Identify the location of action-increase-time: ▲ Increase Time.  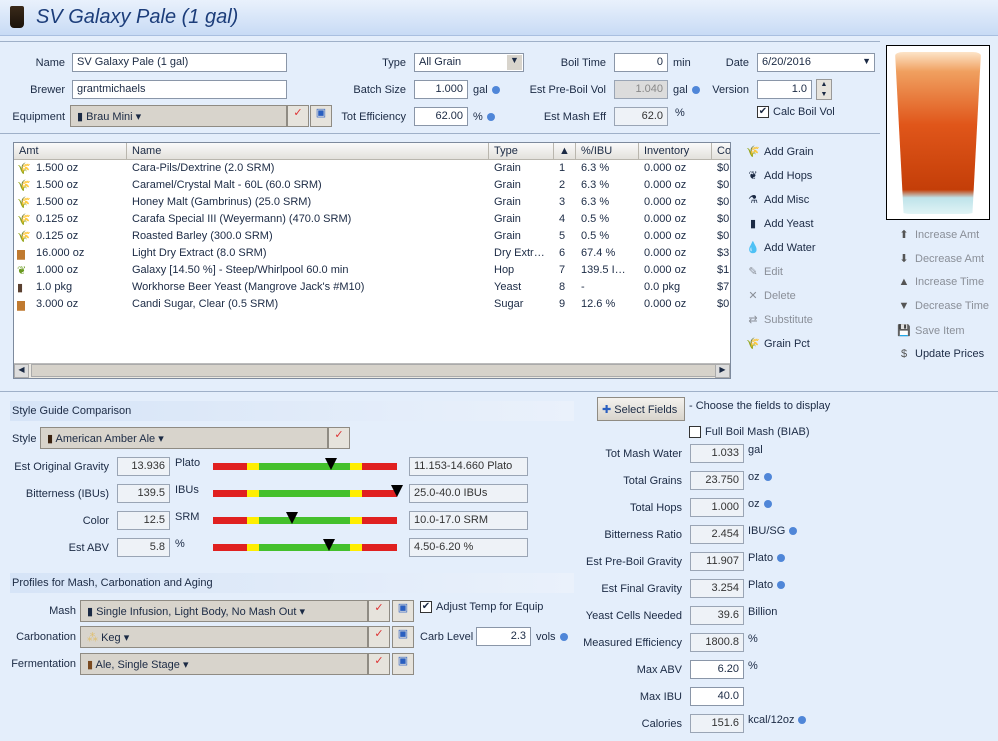
(940, 286).